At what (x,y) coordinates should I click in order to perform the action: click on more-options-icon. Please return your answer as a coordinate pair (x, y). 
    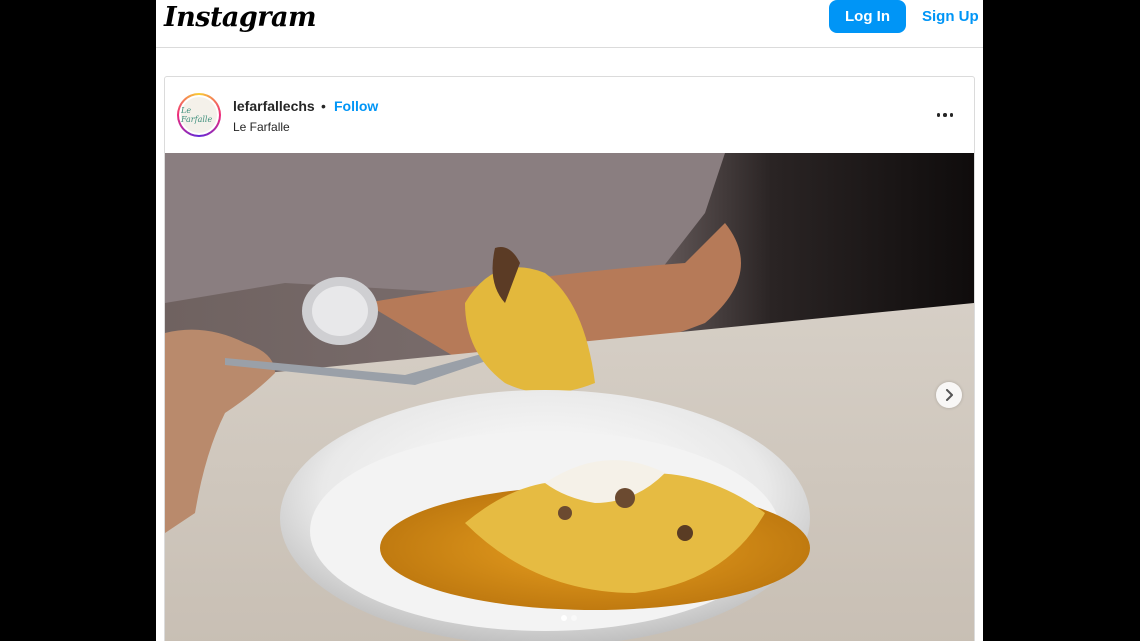
    Looking at the image, I should click on (945, 115).